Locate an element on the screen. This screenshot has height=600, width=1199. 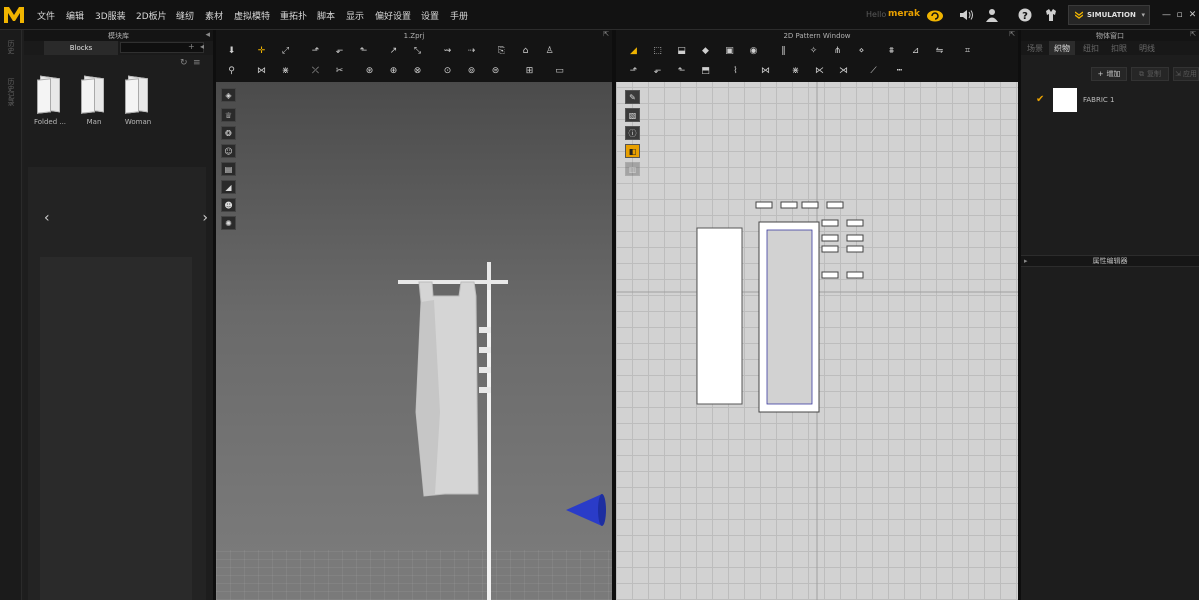
library-item: Man is located at coordinates (94, 100).